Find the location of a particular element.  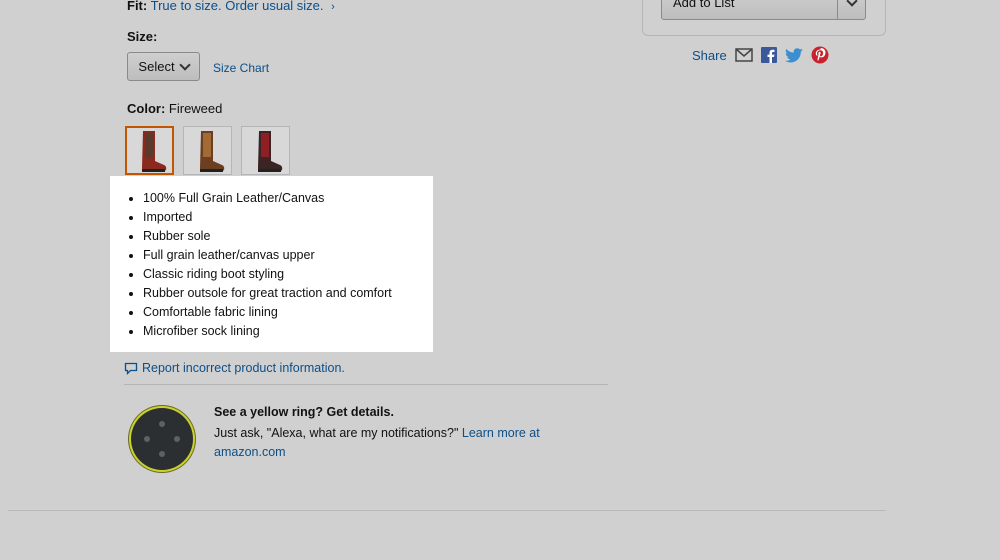

size-select-label: Select is located at coordinates (156, 66).